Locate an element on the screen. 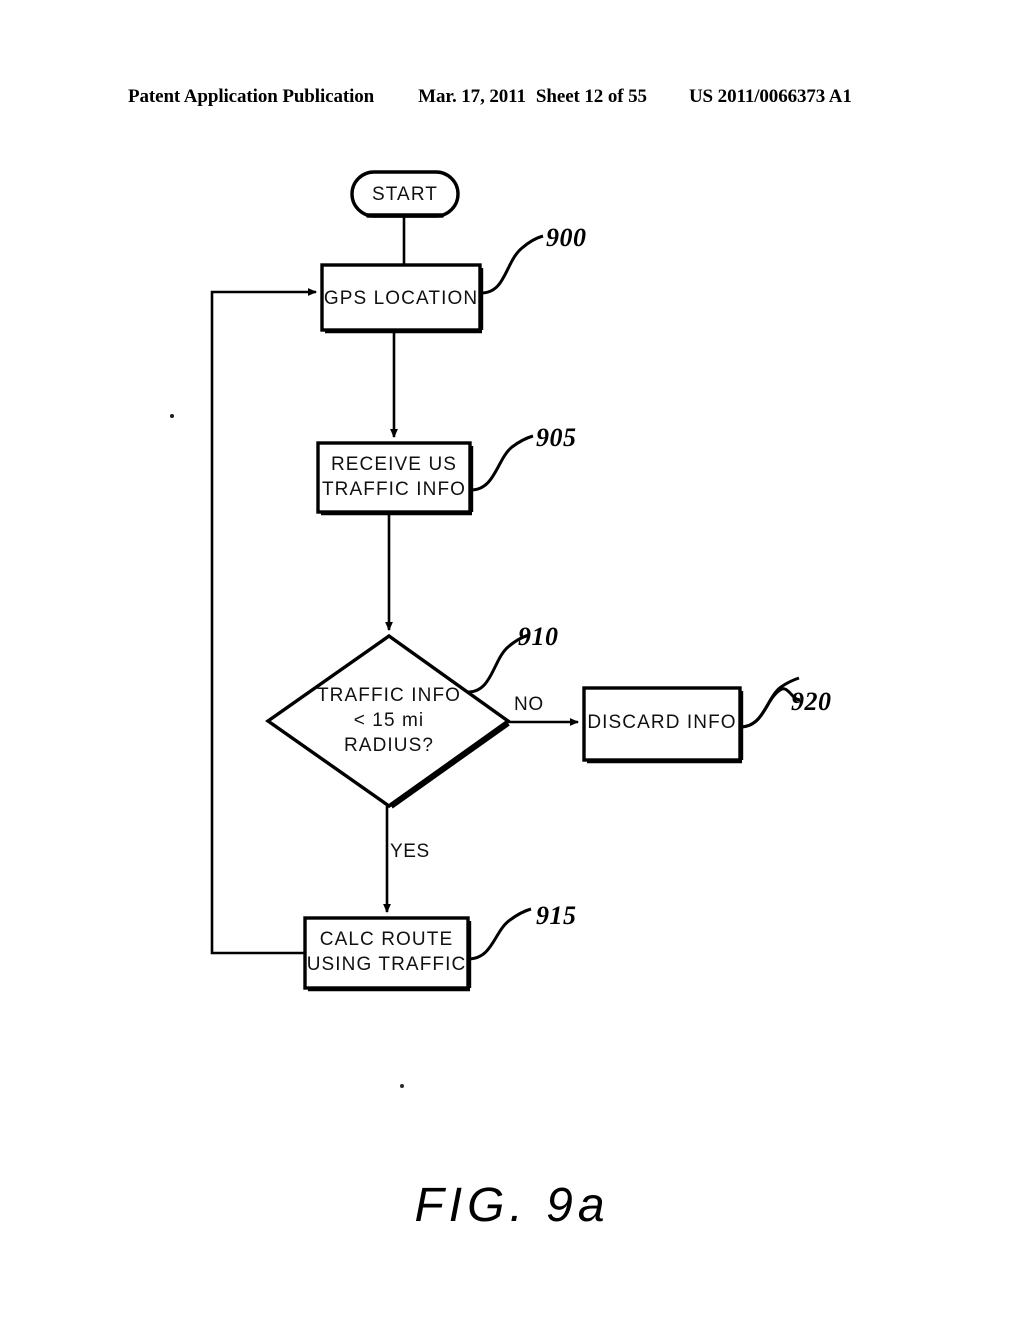 This screenshot has height=1320, width=1024. node-calc-shape is located at coordinates (386, 953).